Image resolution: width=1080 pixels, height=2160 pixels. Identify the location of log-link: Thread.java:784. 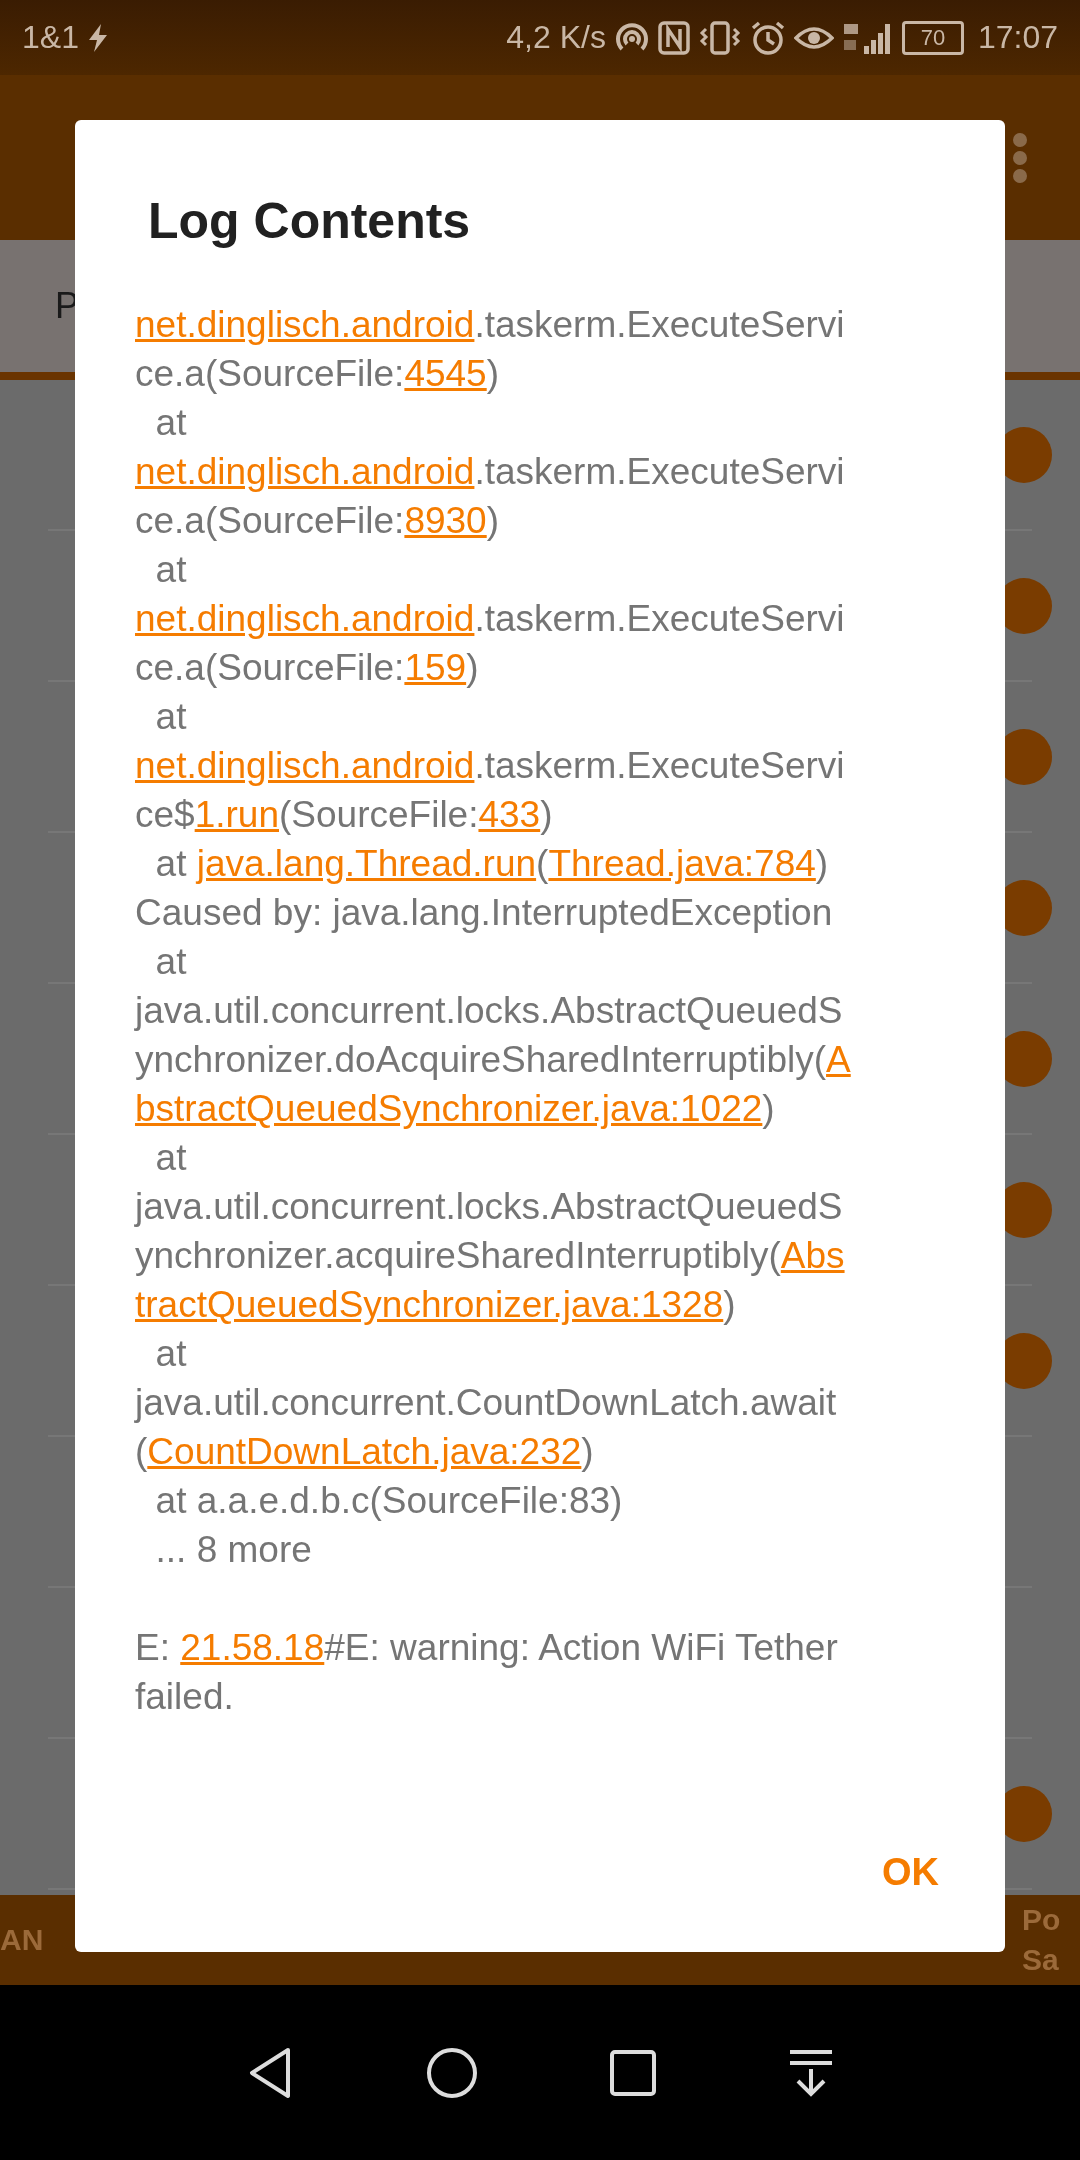
(682, 863).